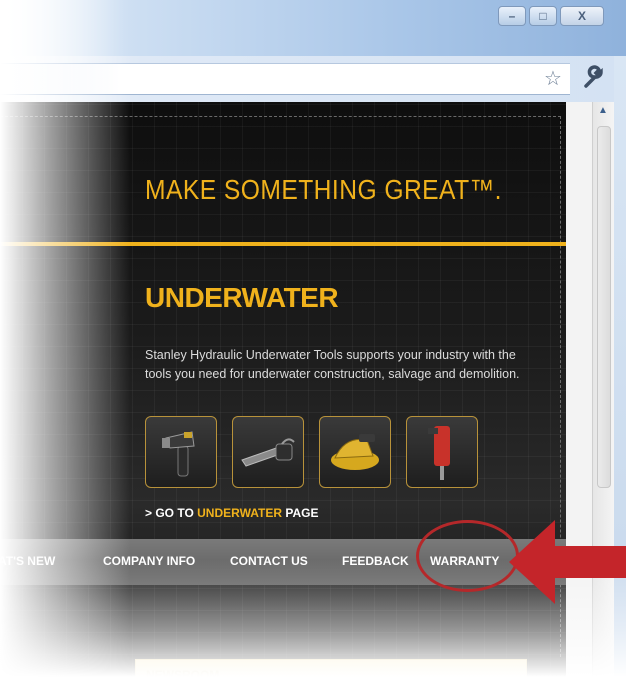 The height and width of the screenshot is (677, 626). What do you see at coordinates (149, 561) in the screenshot?
I see `nav-company-info: COMPANY INFO` at bounding box center [149, 561].